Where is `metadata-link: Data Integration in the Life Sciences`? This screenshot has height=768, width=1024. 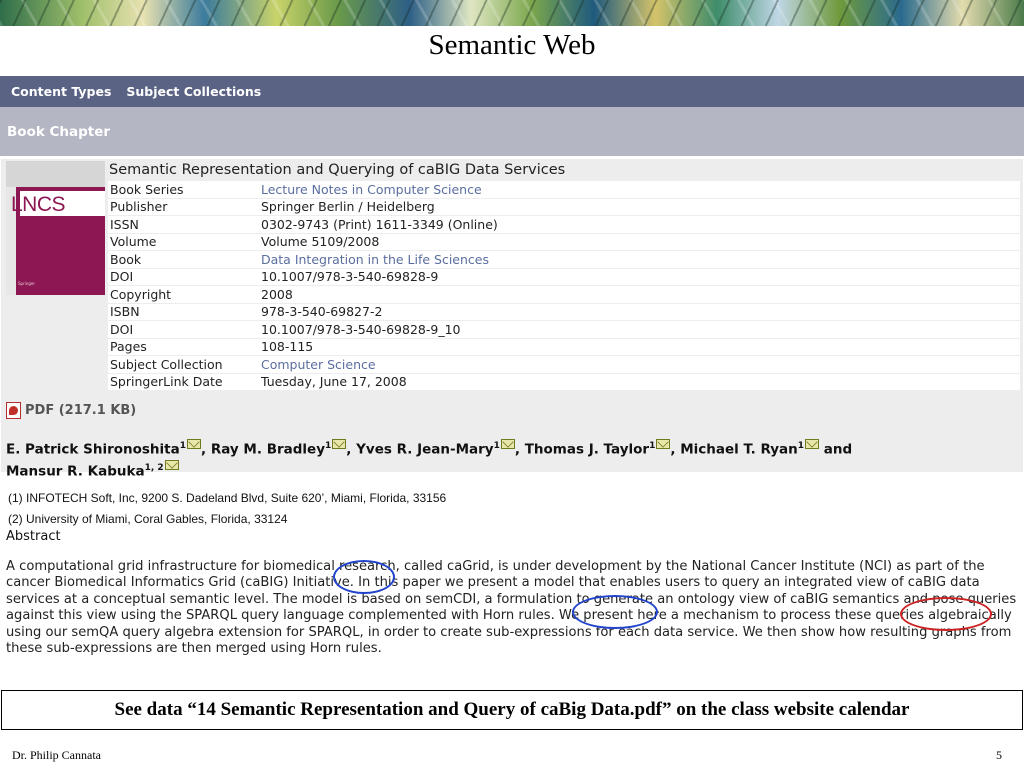 metadata-link: Data Integration in the Life Sciences is located at coordinates (639, 259).